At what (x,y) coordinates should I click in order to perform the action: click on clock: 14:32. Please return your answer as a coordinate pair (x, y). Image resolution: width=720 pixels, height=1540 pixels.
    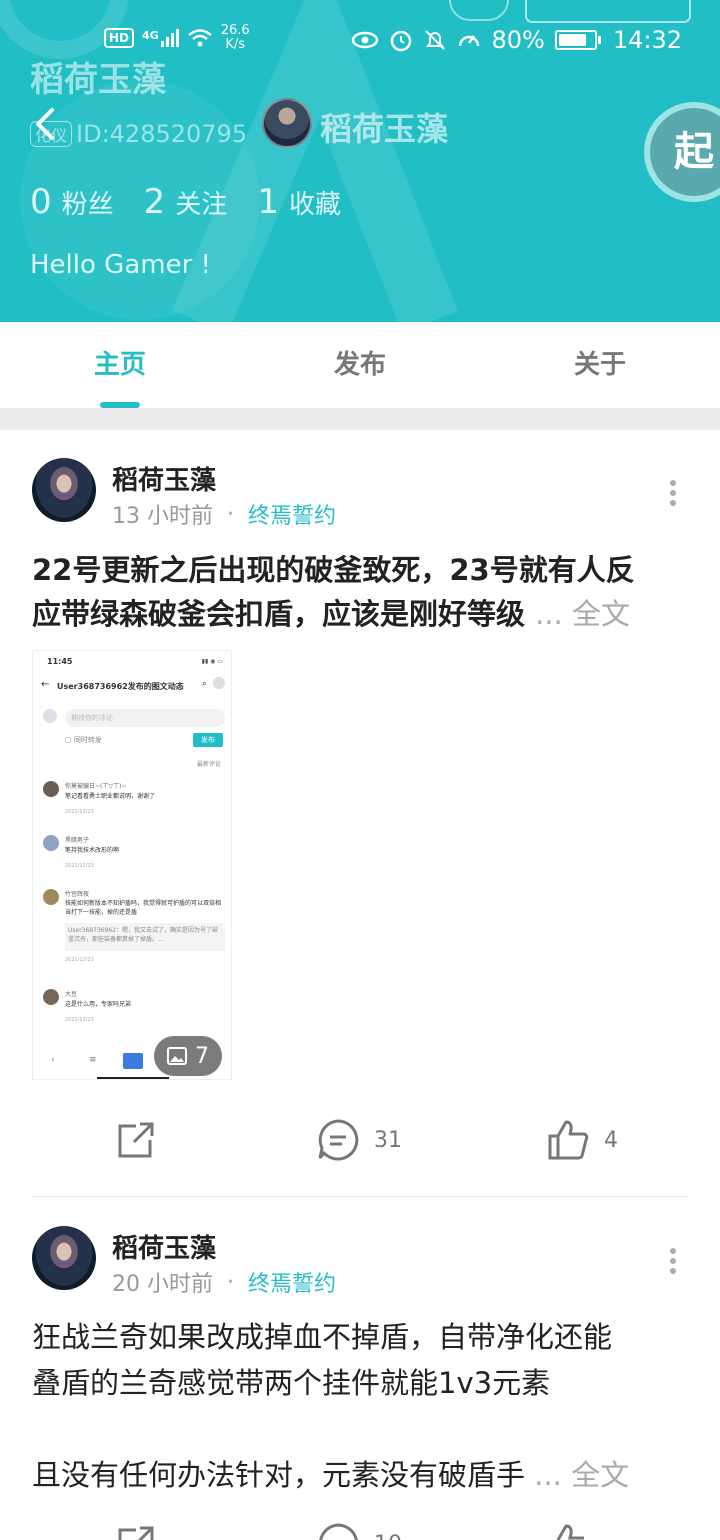
    Looking at the image, I should click on (647, 40).